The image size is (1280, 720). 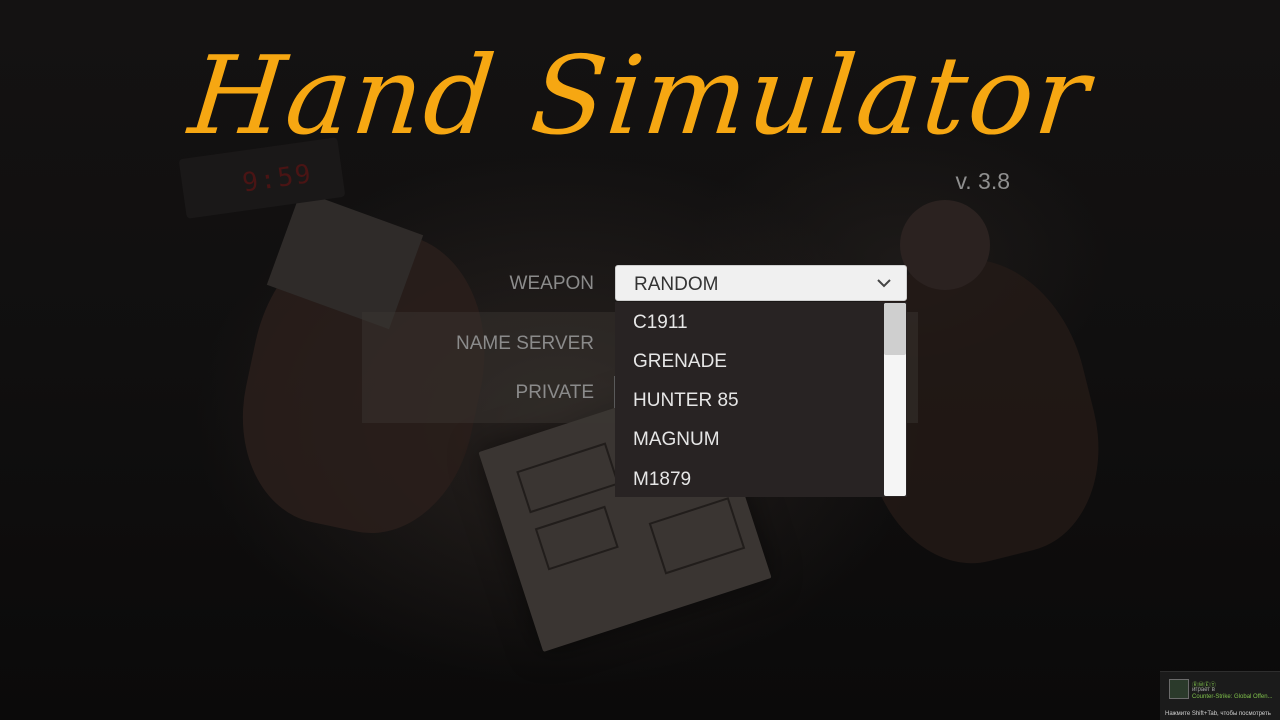 I want to click on weapon-label: WEAPON, so click(x=551, y=283).